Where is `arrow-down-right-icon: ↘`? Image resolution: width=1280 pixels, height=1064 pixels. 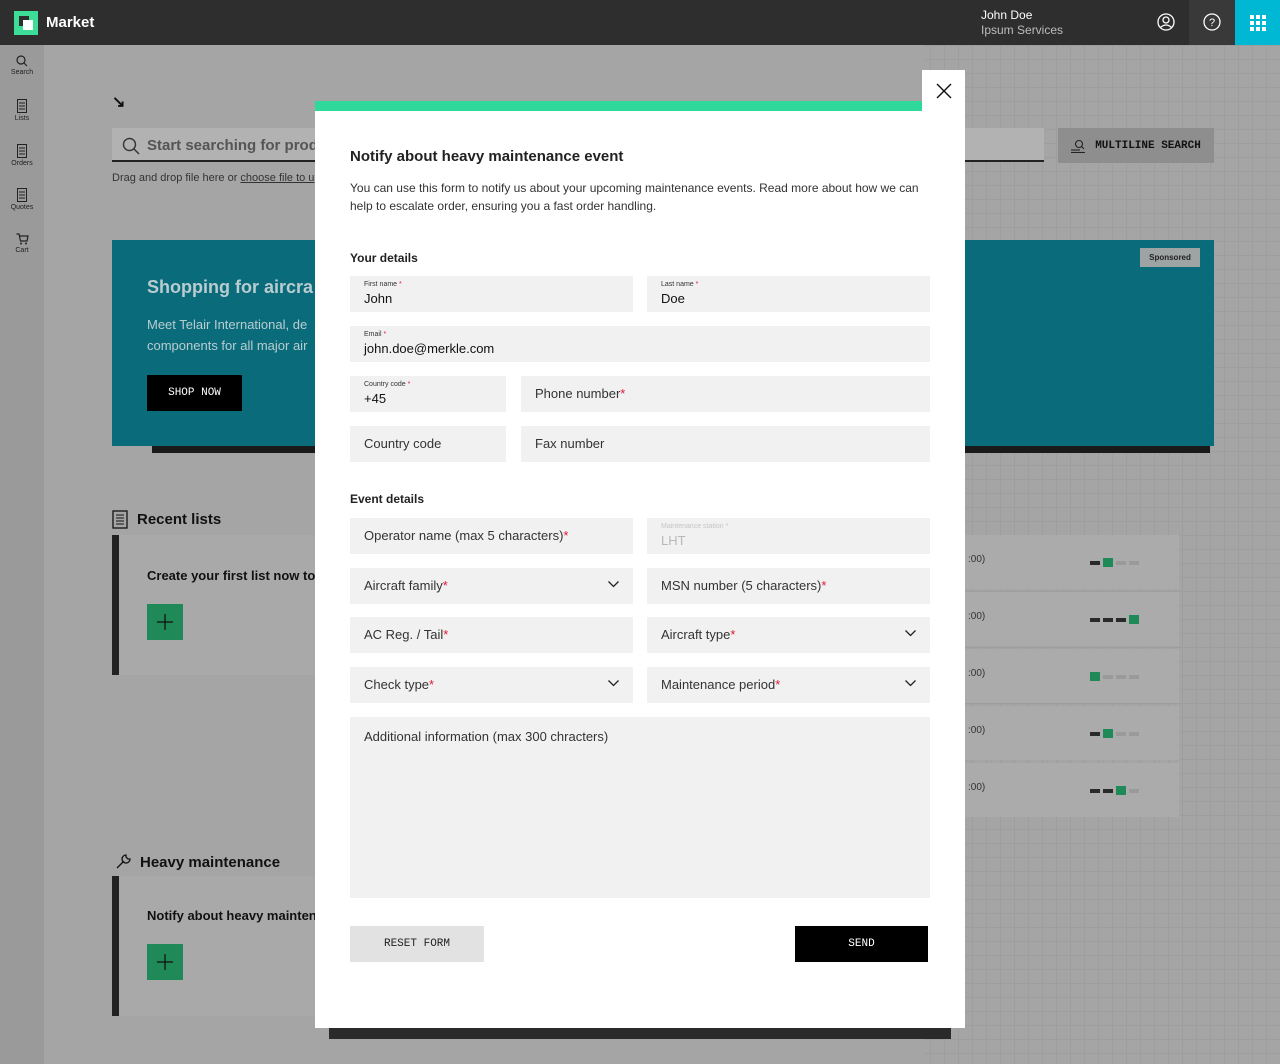 arrow-down-right-icon: ↘ is located at coordinates (119, 102).